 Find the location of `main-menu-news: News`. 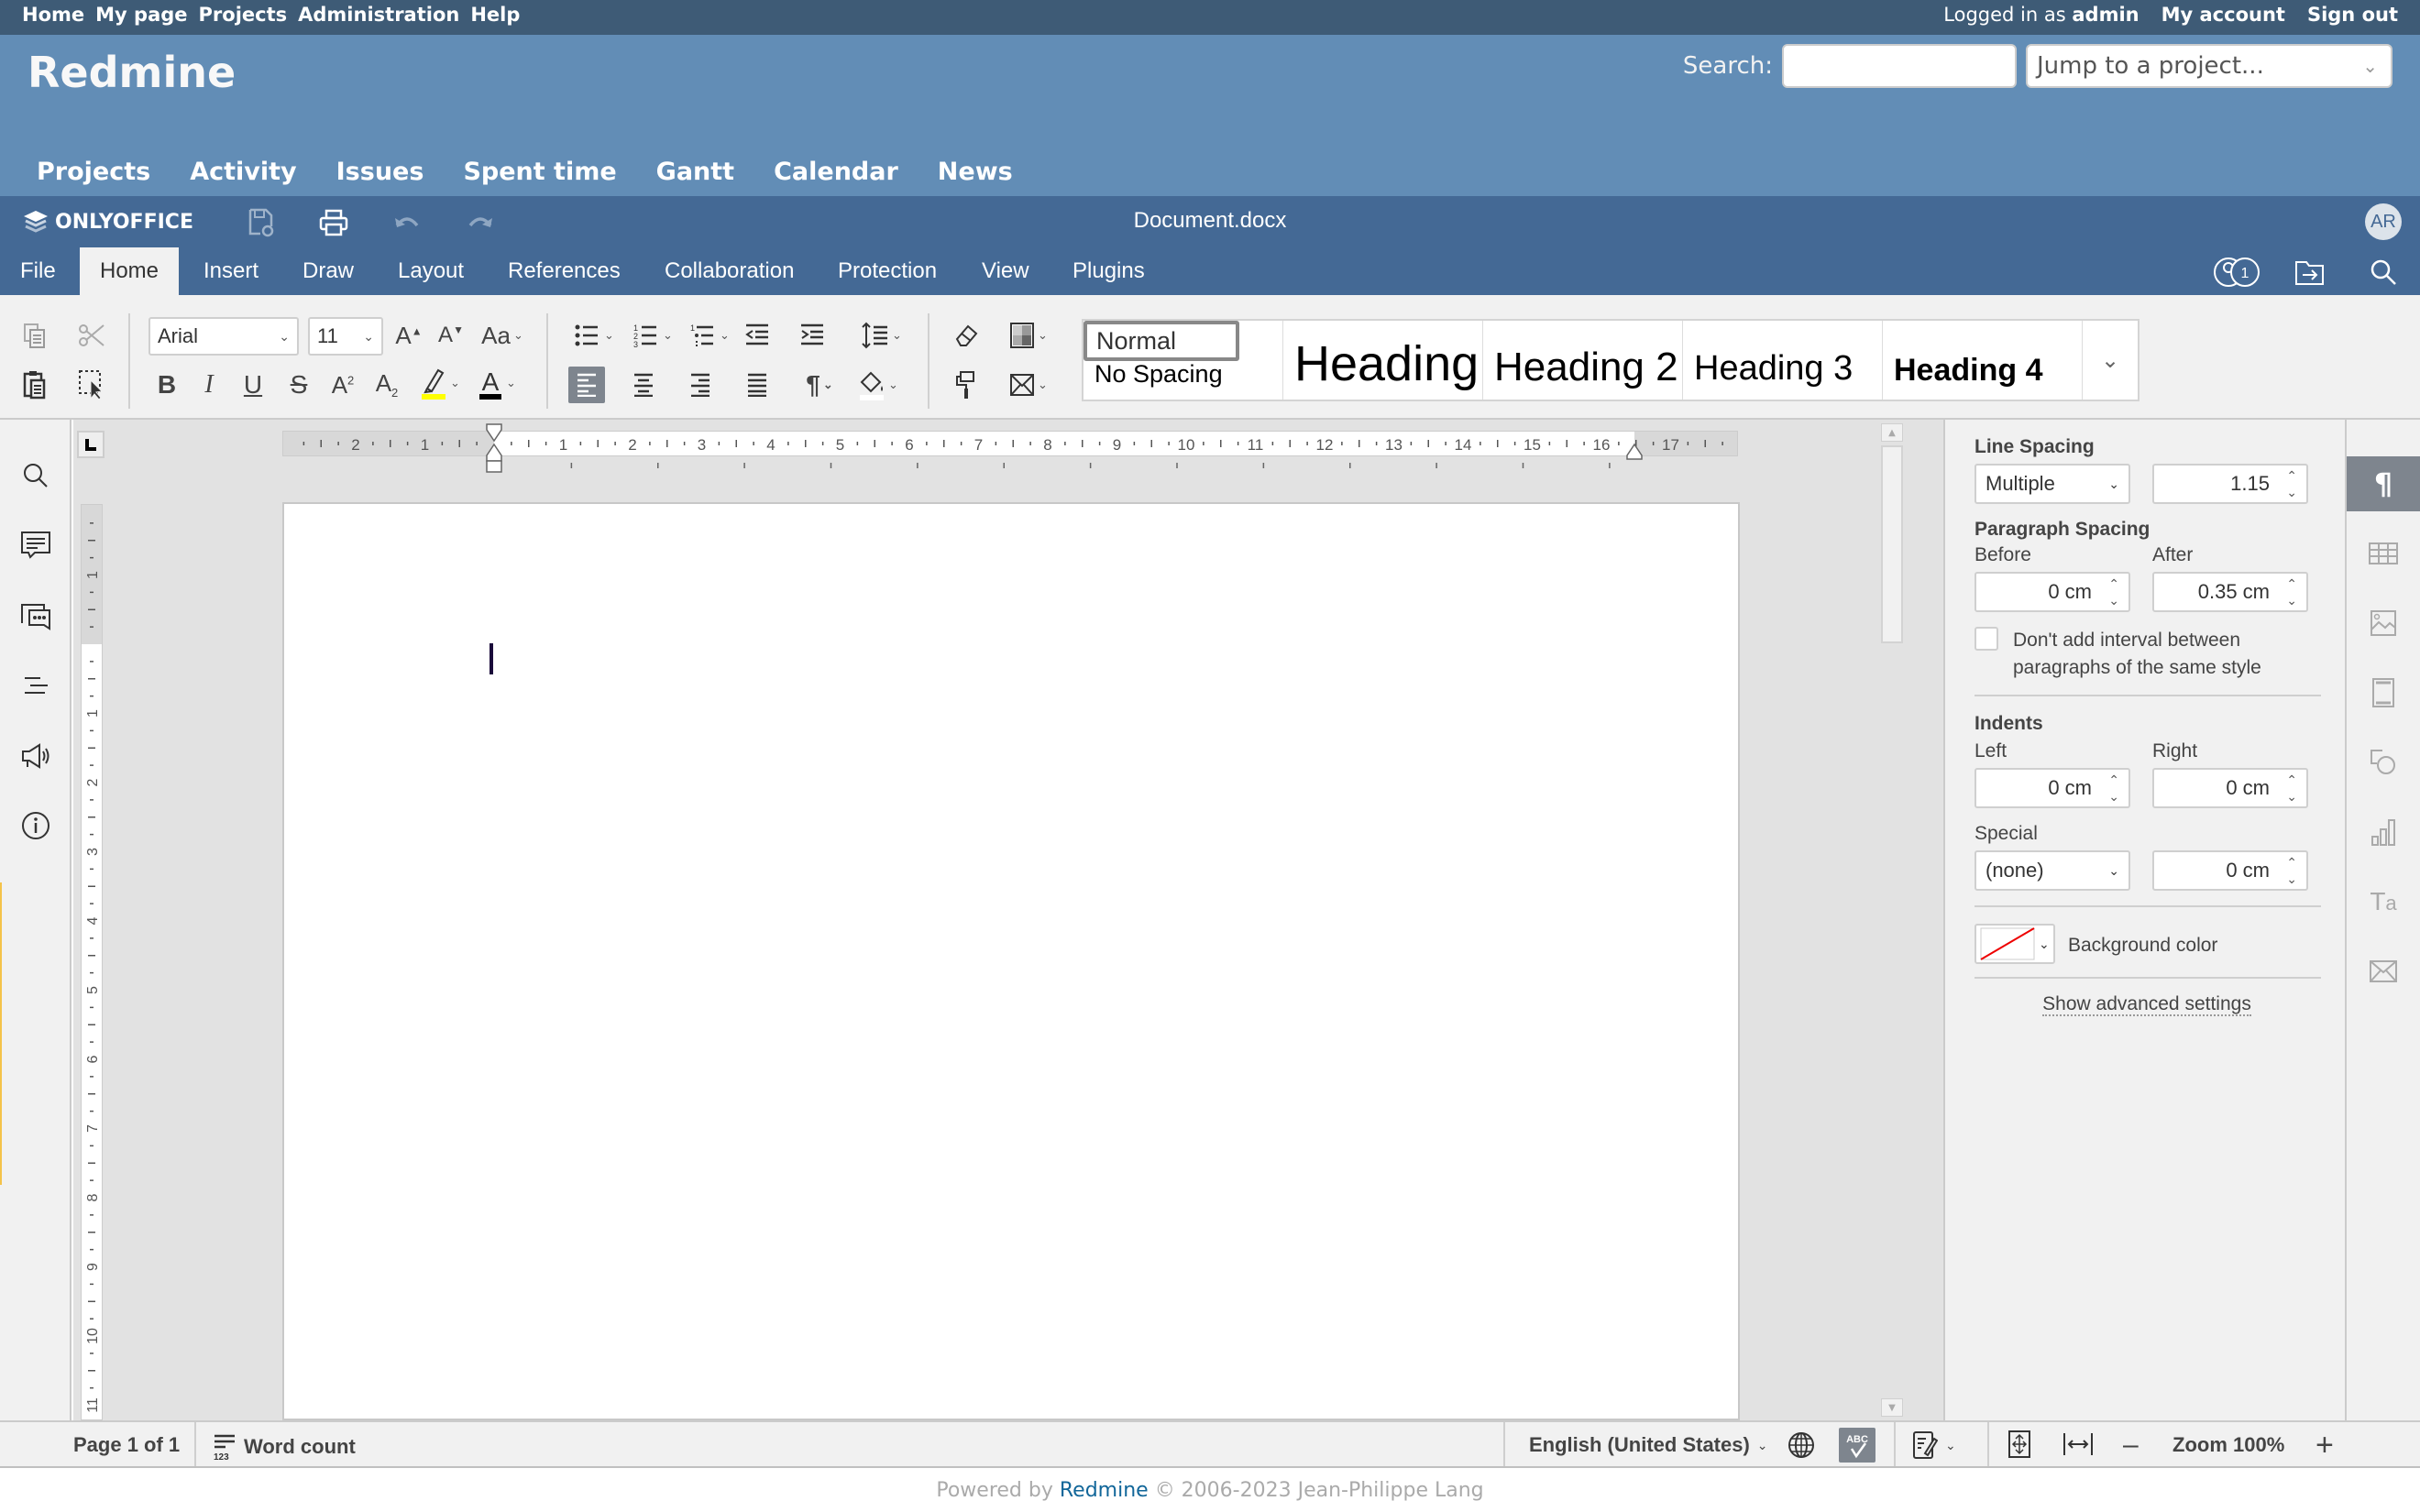

main-menu-news: News is located at coordinates (975, 172).